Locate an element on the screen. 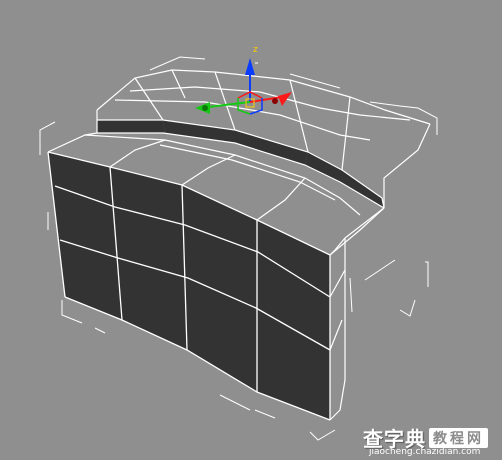  watermark-url: jiaocheng.chazidian.com is located at coordinates (425, 452).